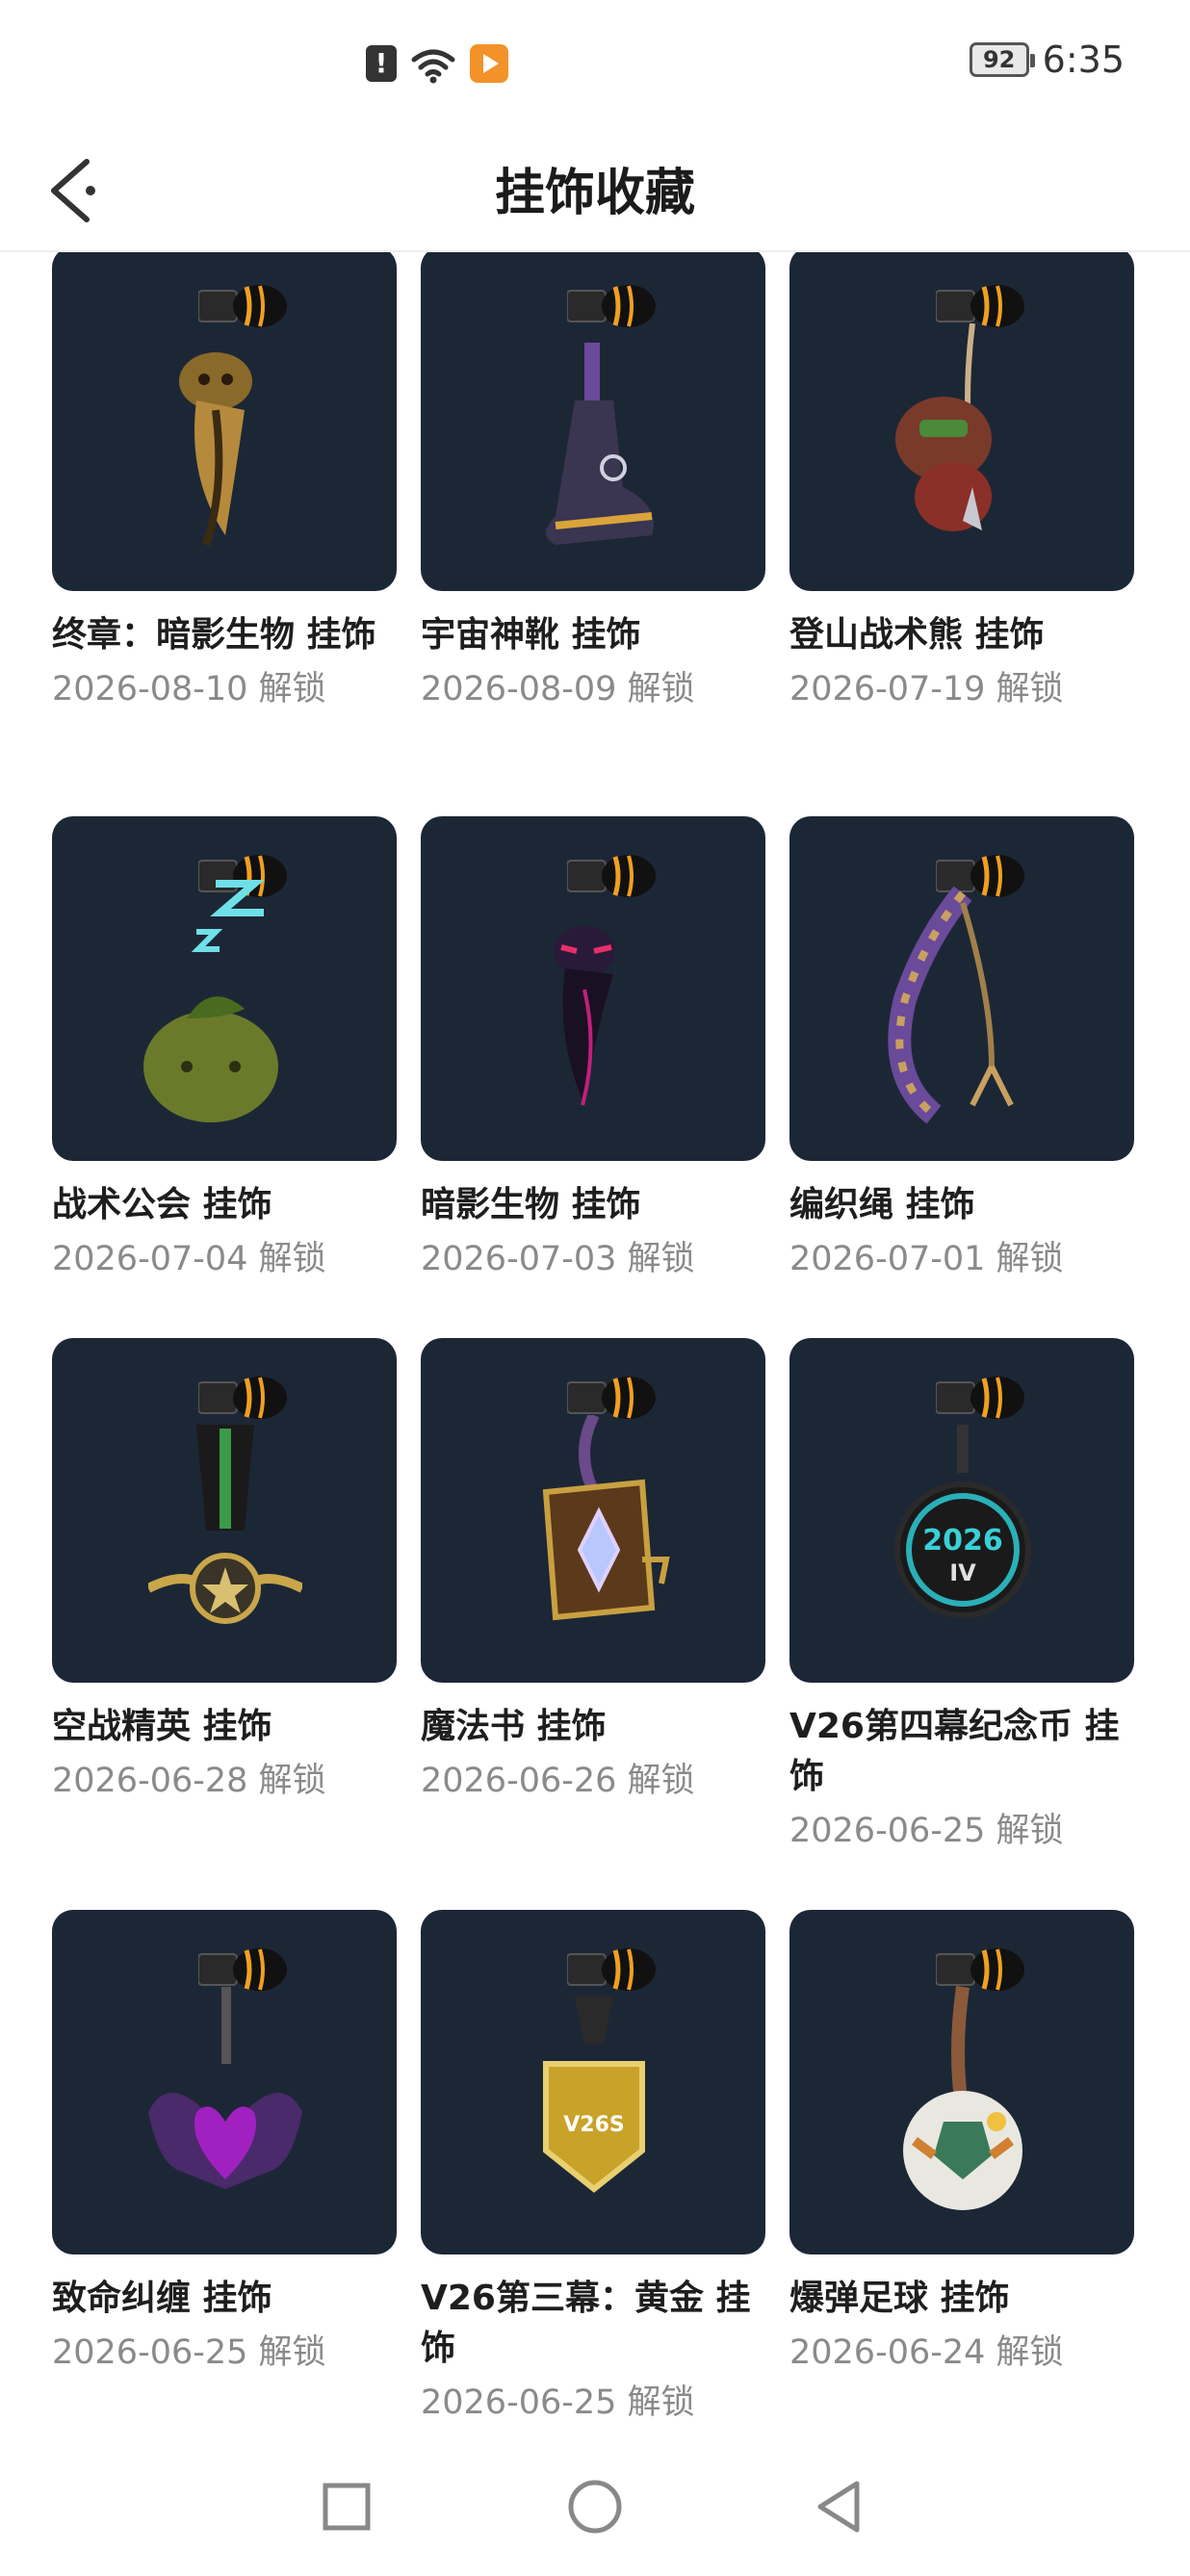  I want to click on status-time: 6:35, so click(1083, 60).